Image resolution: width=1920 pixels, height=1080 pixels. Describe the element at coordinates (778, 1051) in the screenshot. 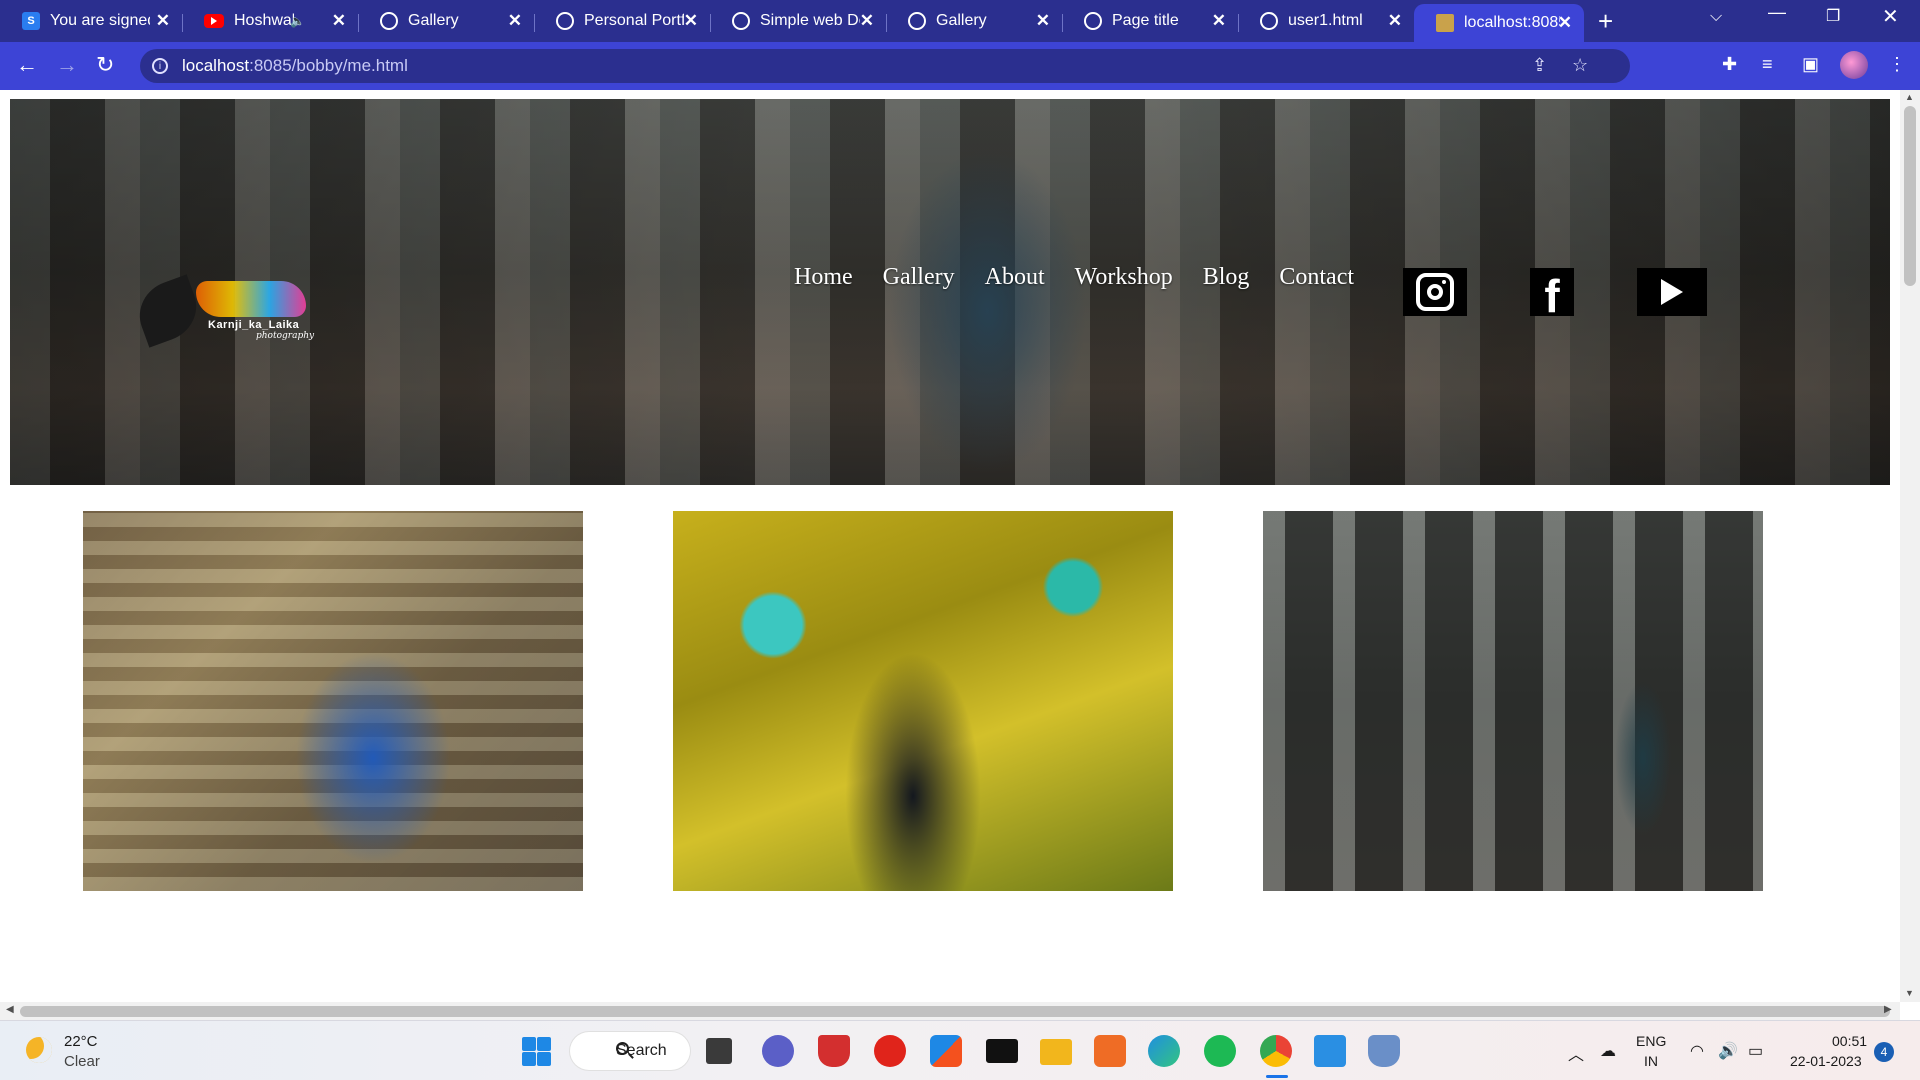

I see `teams-chat-icon` at that location.